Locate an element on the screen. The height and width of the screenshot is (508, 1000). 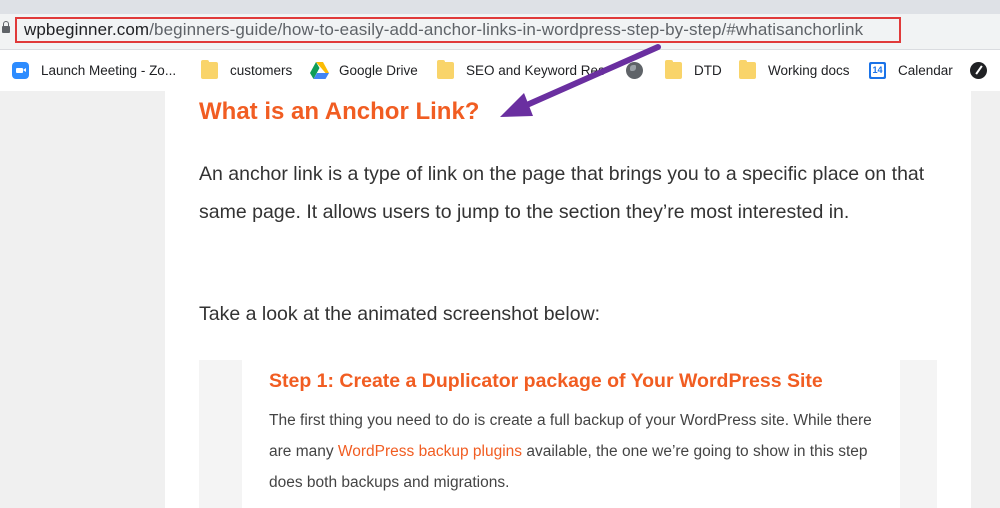
bookmark-globe is located at coordinates (640, 70).